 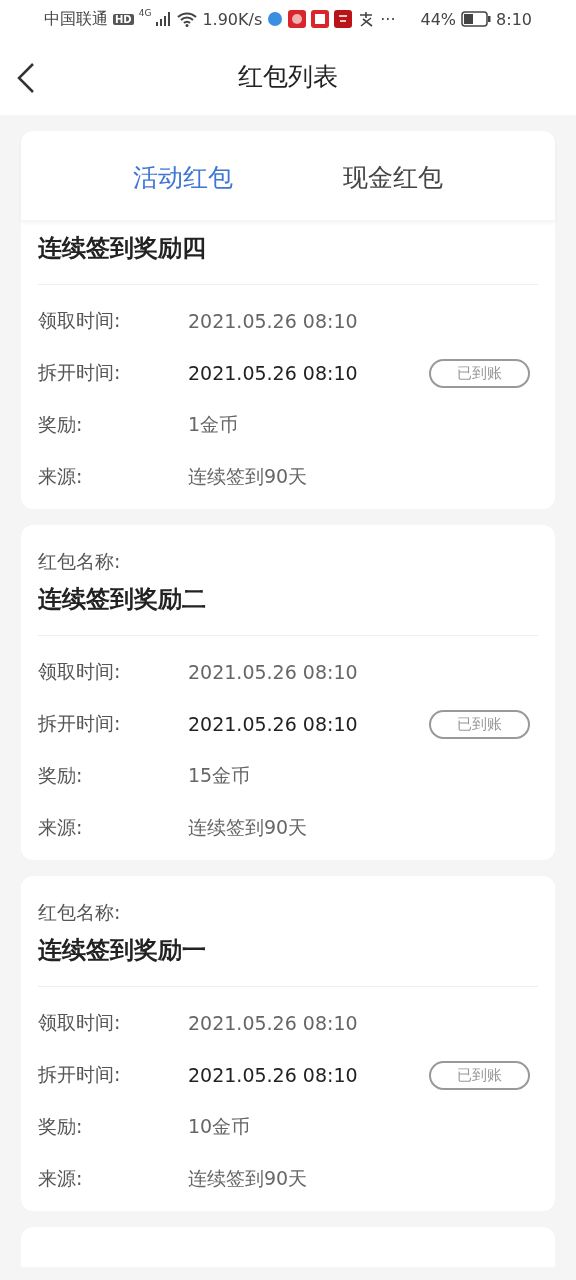 I want to click on clock-time: 8:10, so click(x=514, y=19).